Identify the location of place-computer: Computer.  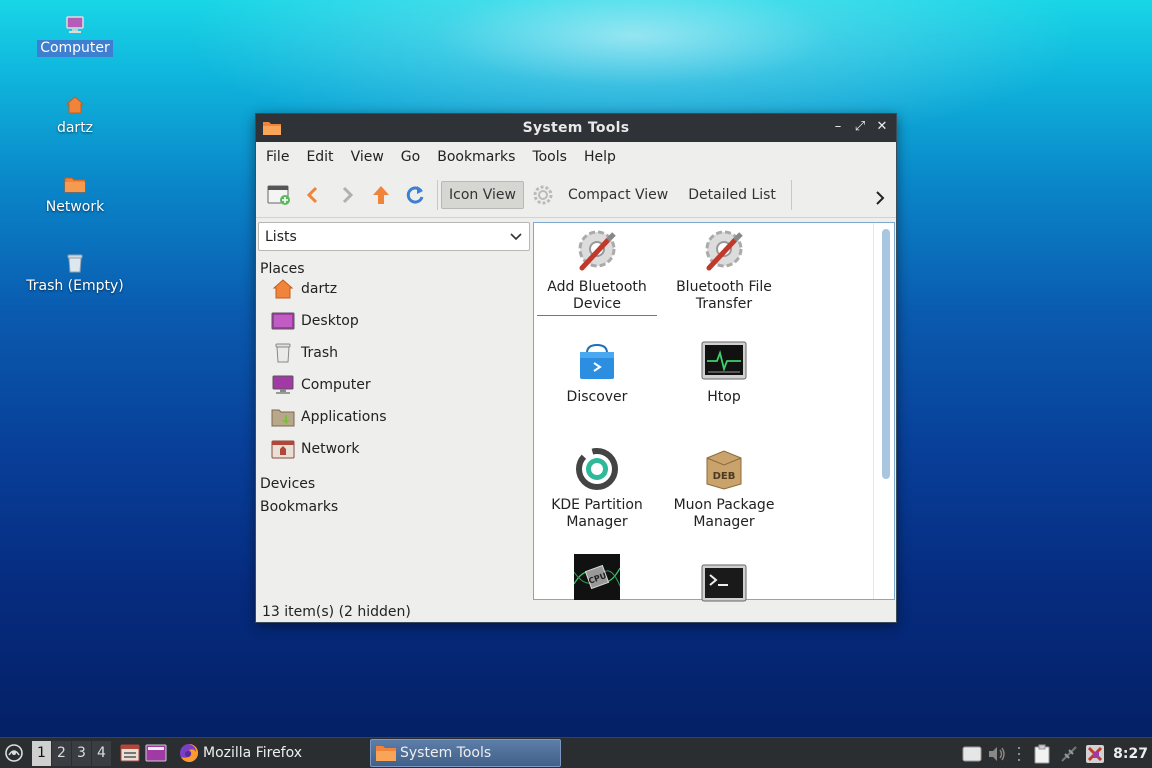
(321, 385).